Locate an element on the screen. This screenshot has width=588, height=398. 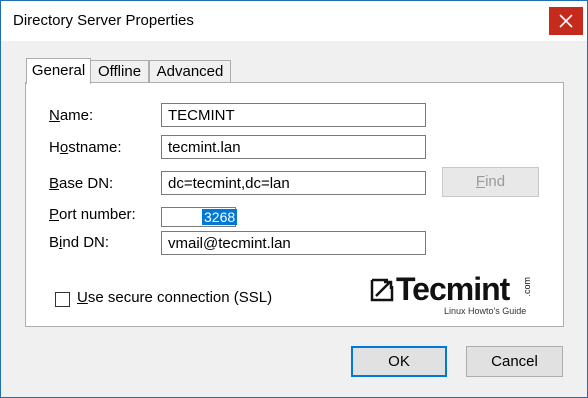
close-button is located at coordinates (566, 21).